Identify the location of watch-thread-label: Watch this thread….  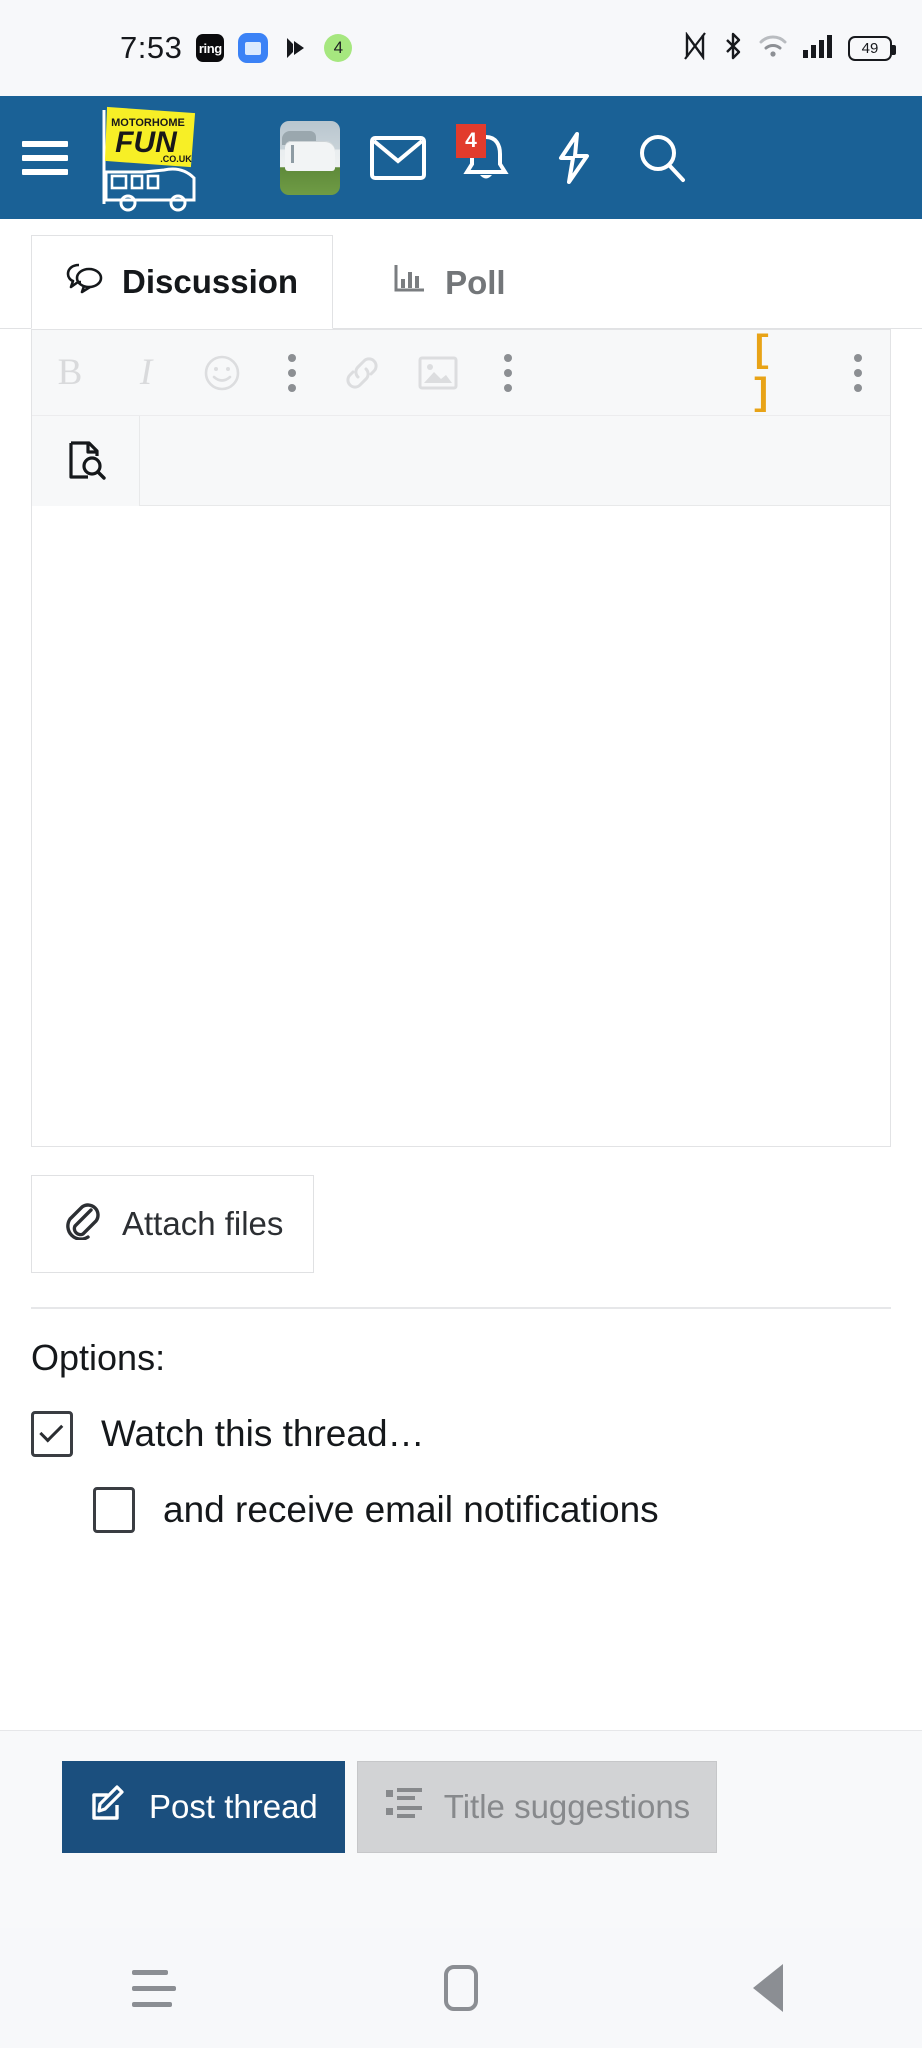
(263, 1433).